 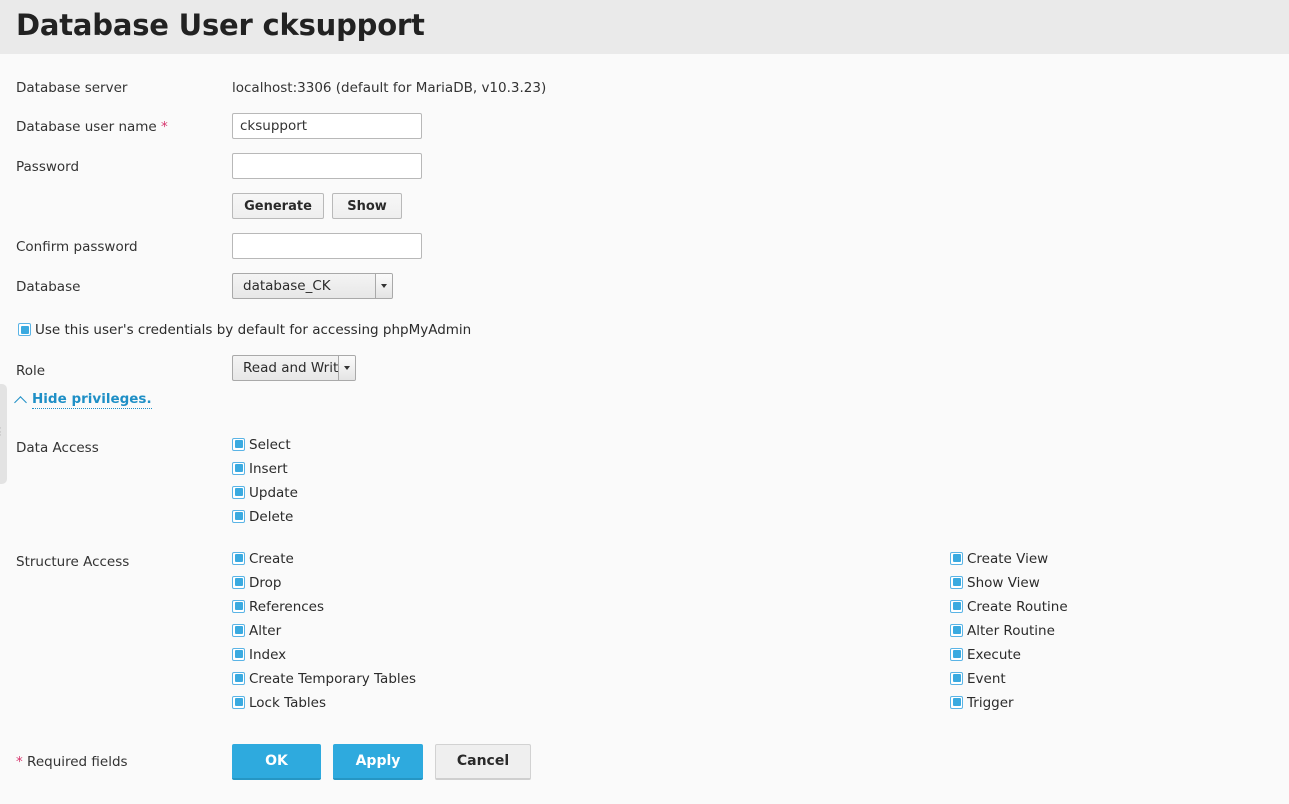 I want to click on confirm-password-input, so click(x=327, y=246).